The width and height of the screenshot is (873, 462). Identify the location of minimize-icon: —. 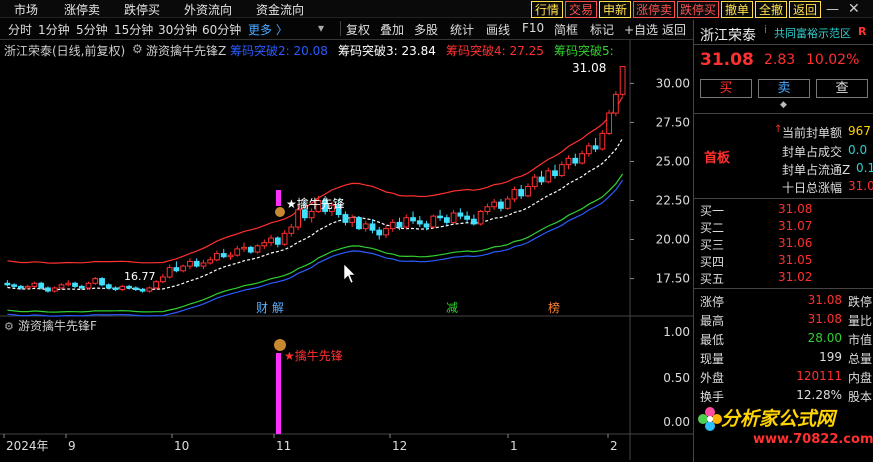
(832, 9).